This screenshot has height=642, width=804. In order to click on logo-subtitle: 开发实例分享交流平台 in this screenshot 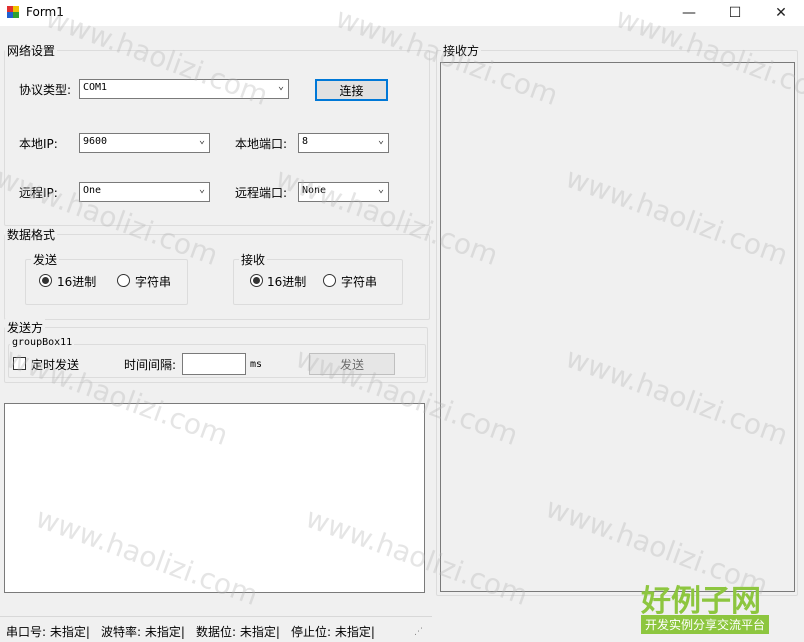, I will do `click(705, 624)`.